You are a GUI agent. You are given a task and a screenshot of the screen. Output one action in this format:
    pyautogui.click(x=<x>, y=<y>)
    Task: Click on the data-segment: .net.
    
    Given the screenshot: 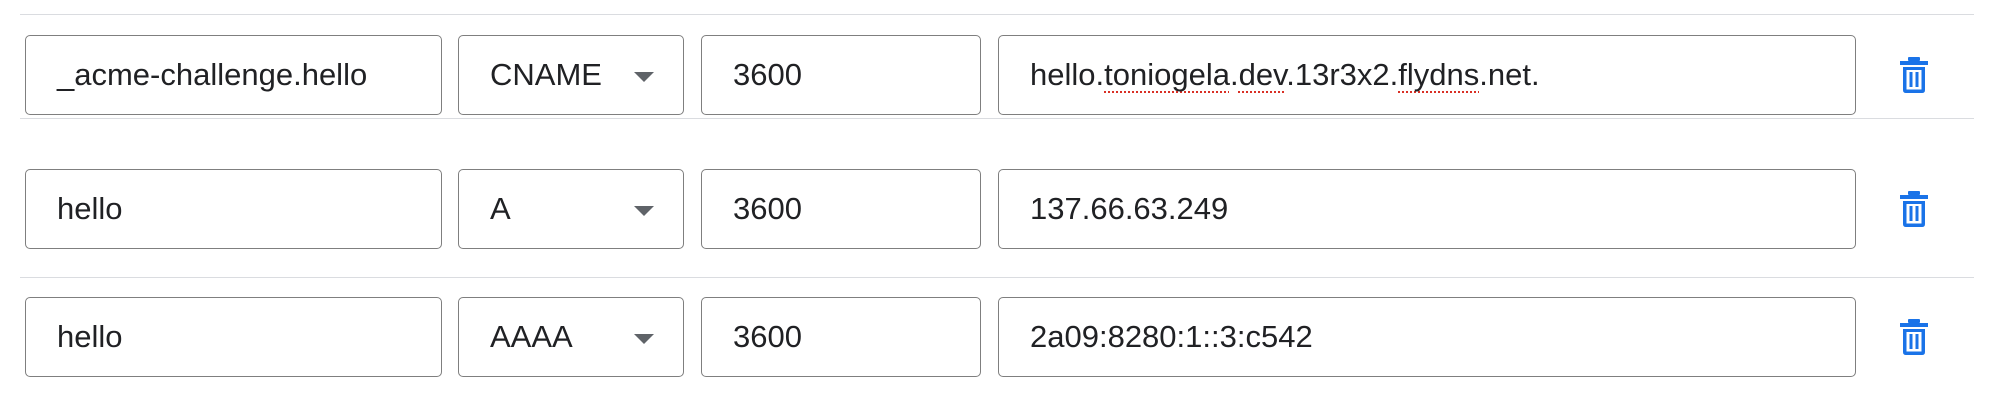 What is the action you would take?
    pyautogui.click(x=1509, y=74)
    